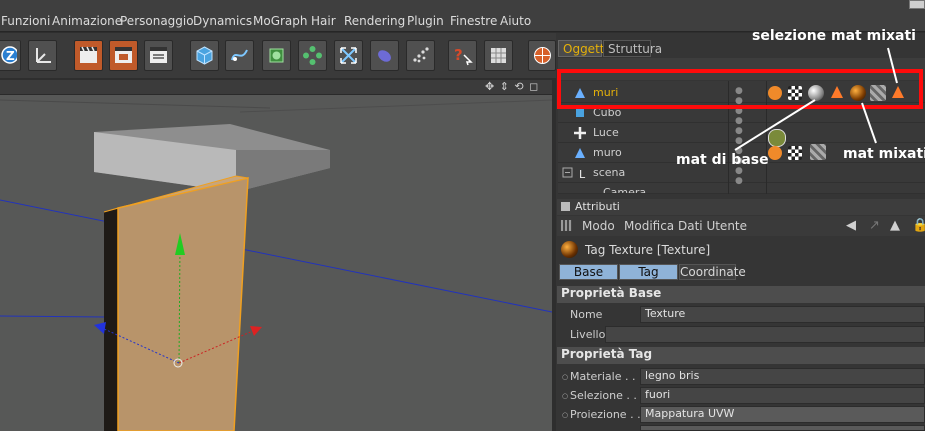 The height and width of the screenshot is (431, 925). What do you see at coordinates (884, 154) in the screenshot?
I see `annotation-mat-mixati: mat mixati` at bounding box center [884, 154].